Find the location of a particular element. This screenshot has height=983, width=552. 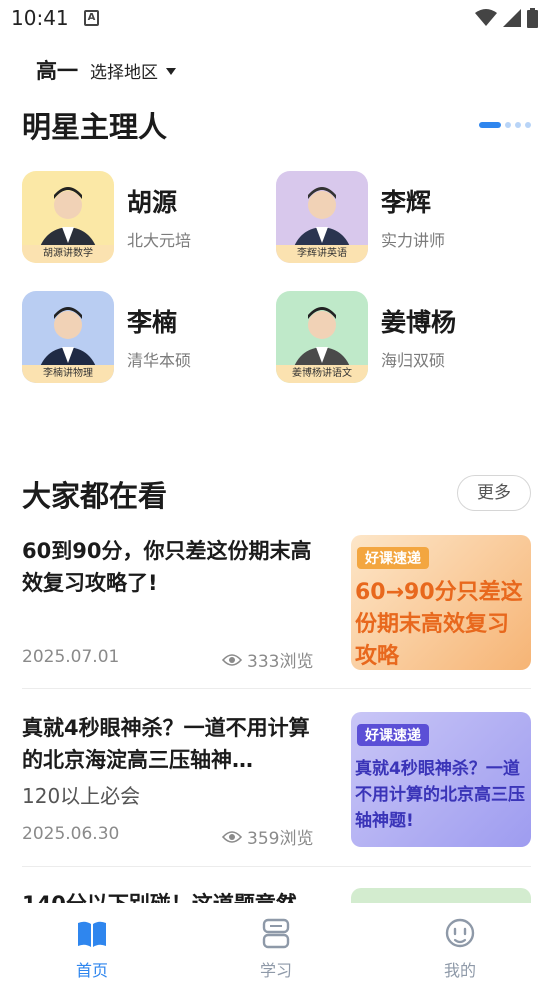

teacher-card: 胡源讲数学 胡源 北大元培 is located at coordinates (147, 218).